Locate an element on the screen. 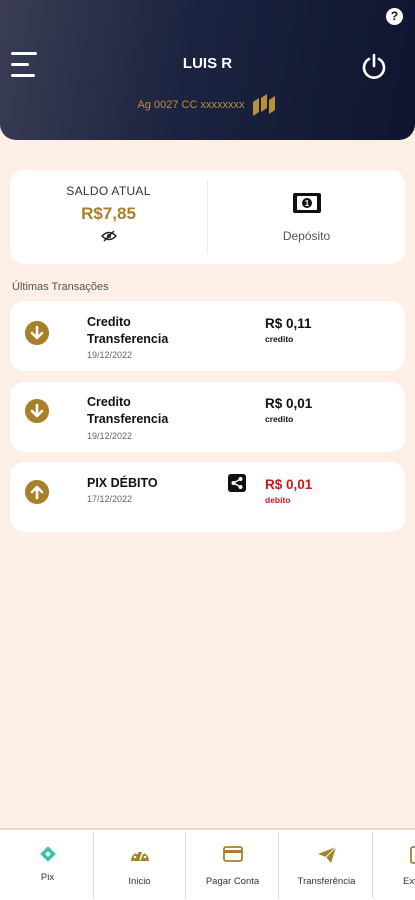 The image size is (415, 900). nav-item-inicio: Inicio is located at coordinates (140, 865).